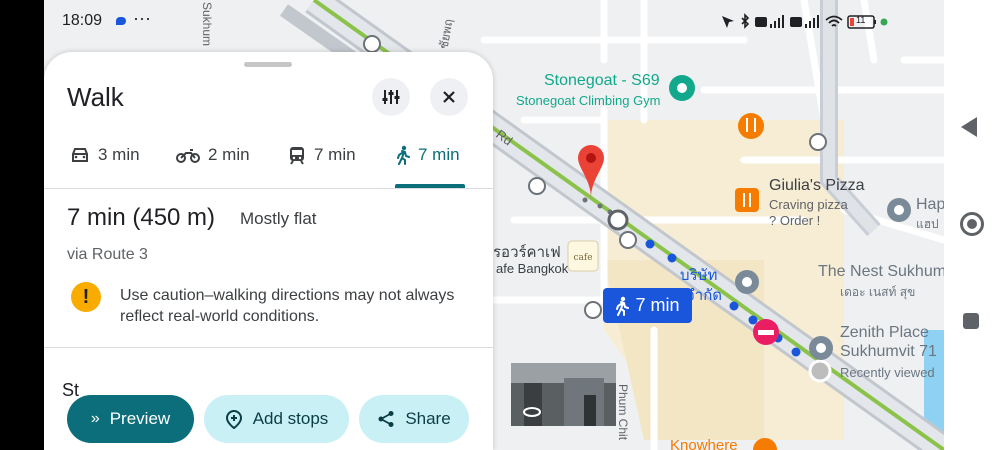 Image resolution: width=1000 pixels, height=450 pixels. I want to click on location-icon, so click(728, 22).